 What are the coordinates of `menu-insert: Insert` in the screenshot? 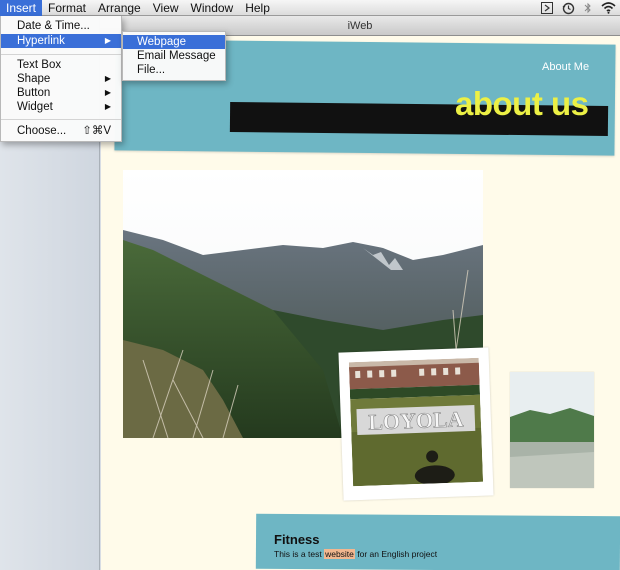 It's located at (21, 8).